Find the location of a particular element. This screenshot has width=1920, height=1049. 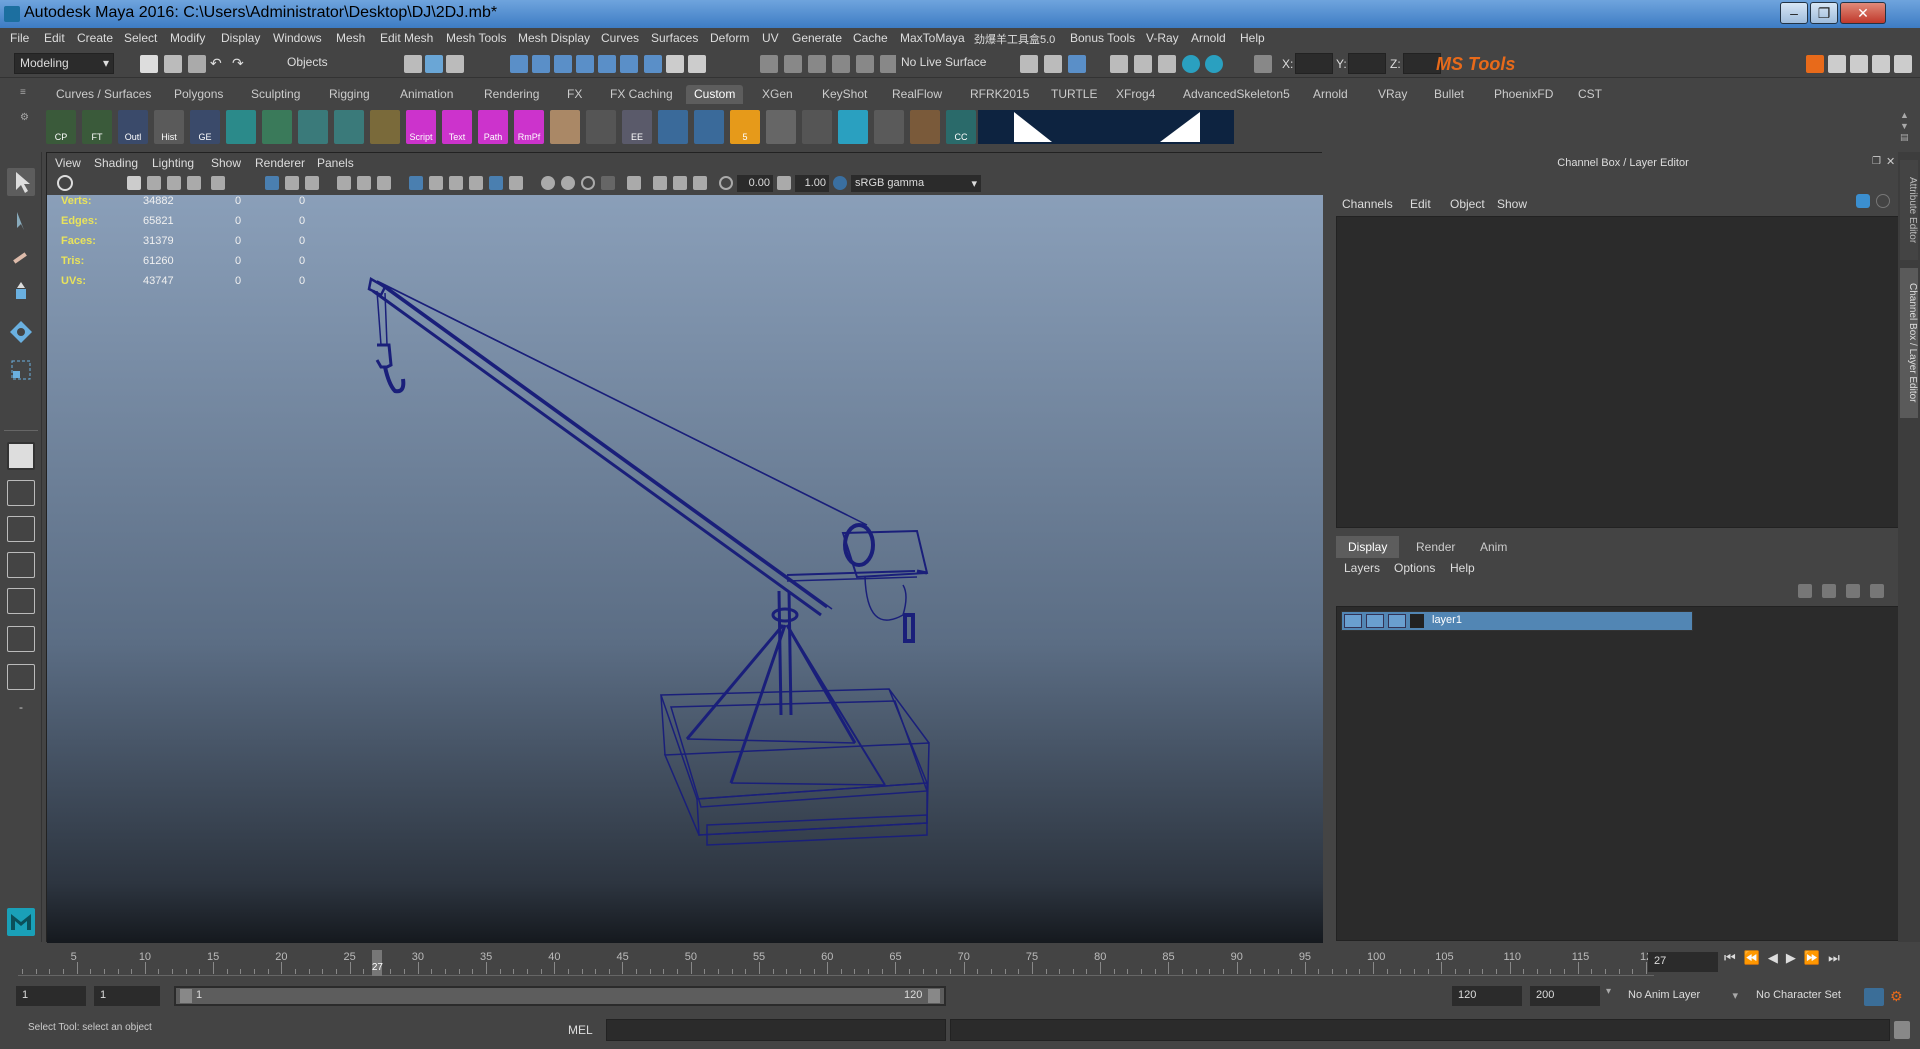

shelf-tab-rfrk2015: RFRK2015 is located at coordinates (999, 94).